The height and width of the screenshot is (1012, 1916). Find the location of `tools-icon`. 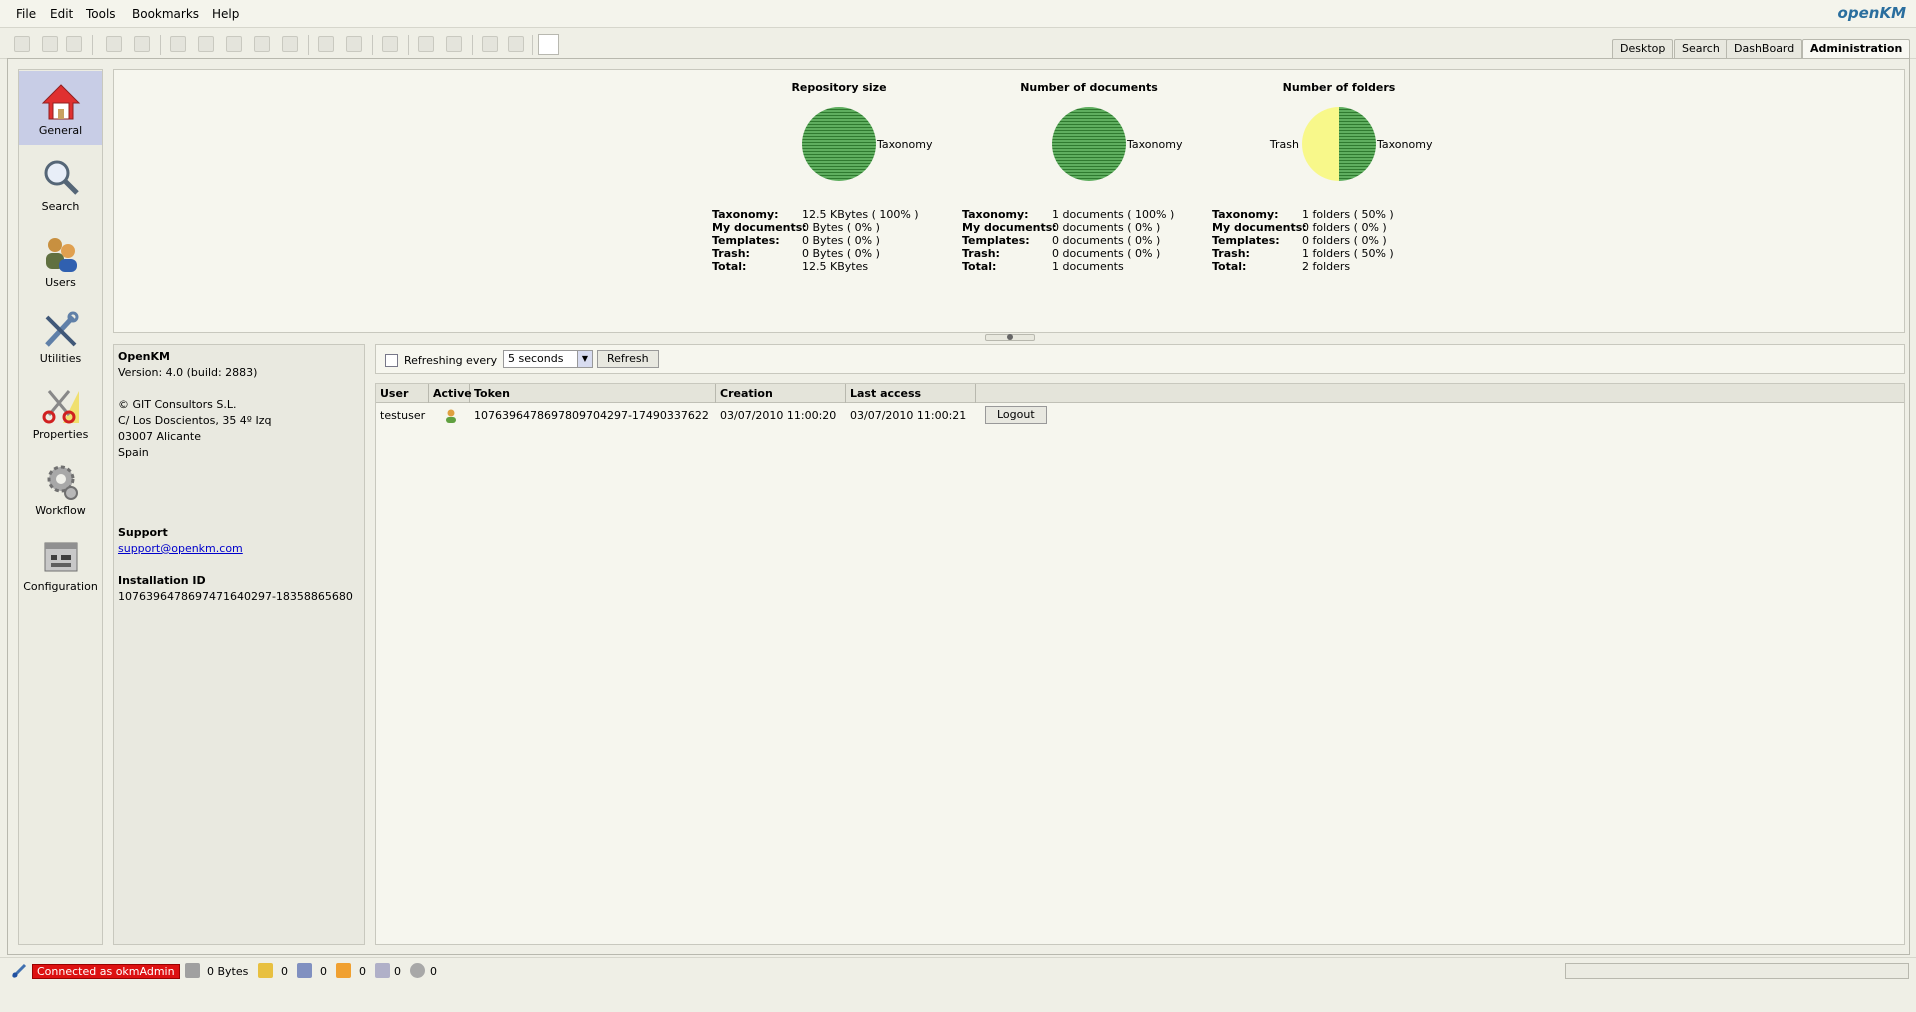

tools-icon is located at coordinates (62, 329).